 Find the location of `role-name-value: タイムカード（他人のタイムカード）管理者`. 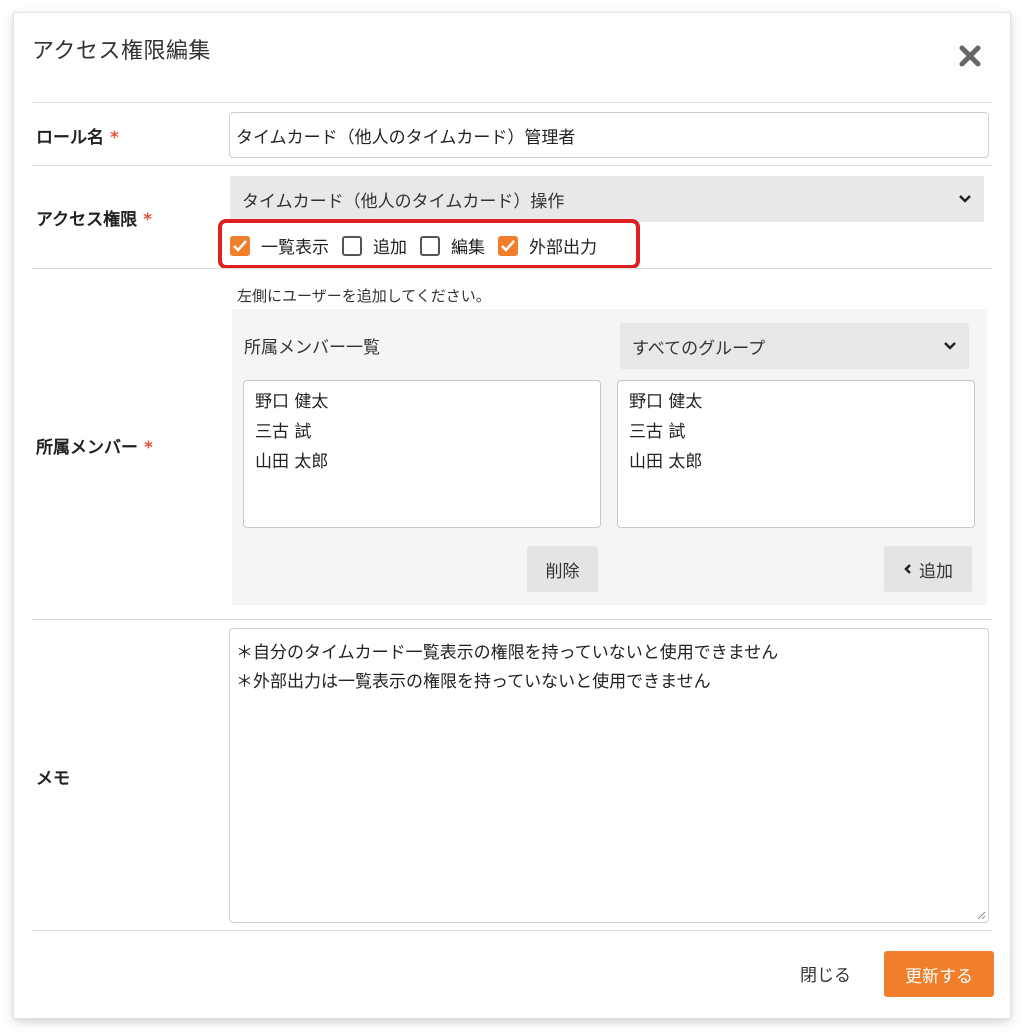

role-name-value: タイムカード（他人のタイムカード）管理者 is located at coordinates (406, 137).